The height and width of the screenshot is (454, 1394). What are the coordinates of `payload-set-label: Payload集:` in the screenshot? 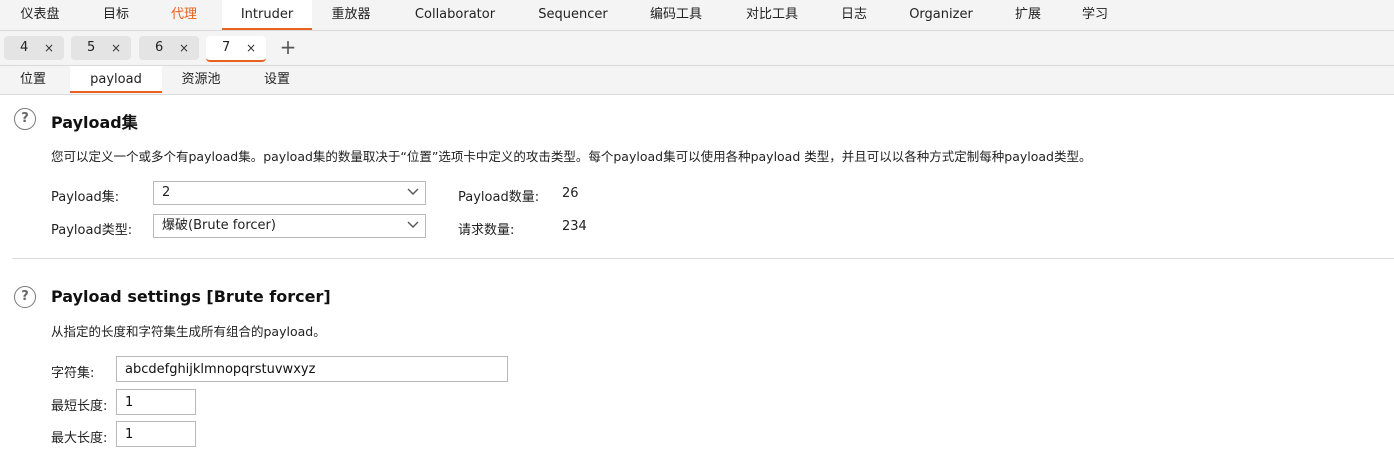 It's located at (85, 197).